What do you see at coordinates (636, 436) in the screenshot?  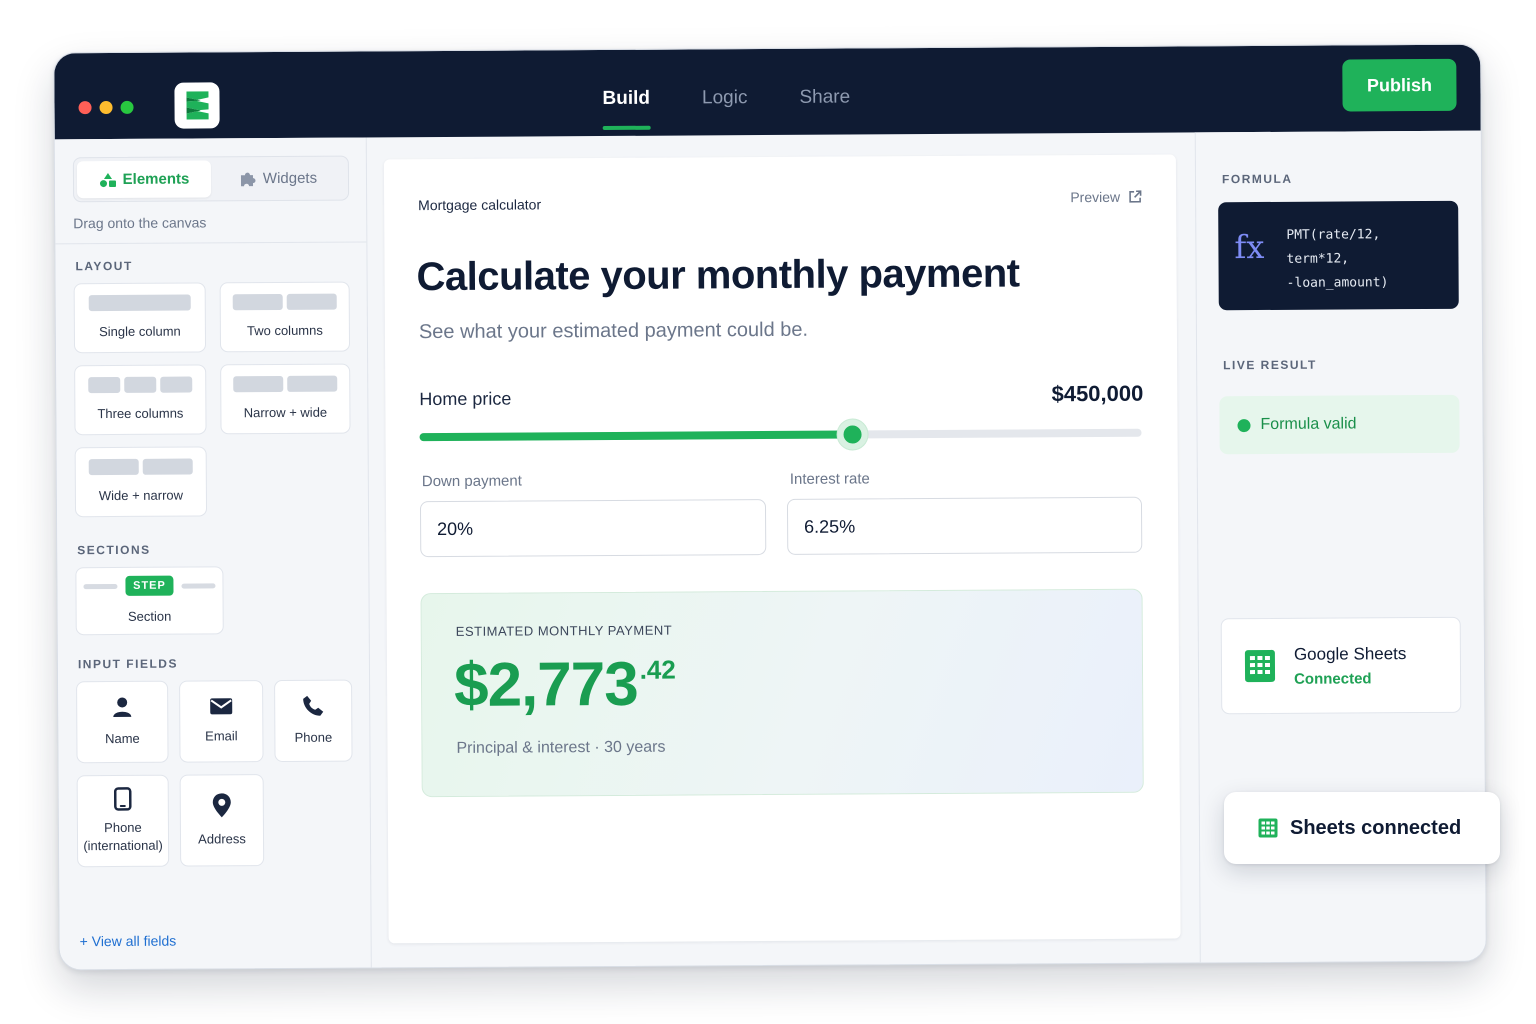 I see `slider-fill` at bounding box center [636, 436].